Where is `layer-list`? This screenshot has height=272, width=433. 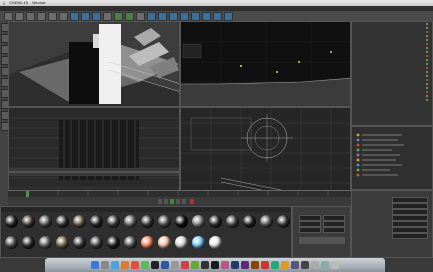
layer-list is located at coordinates (380, 155).